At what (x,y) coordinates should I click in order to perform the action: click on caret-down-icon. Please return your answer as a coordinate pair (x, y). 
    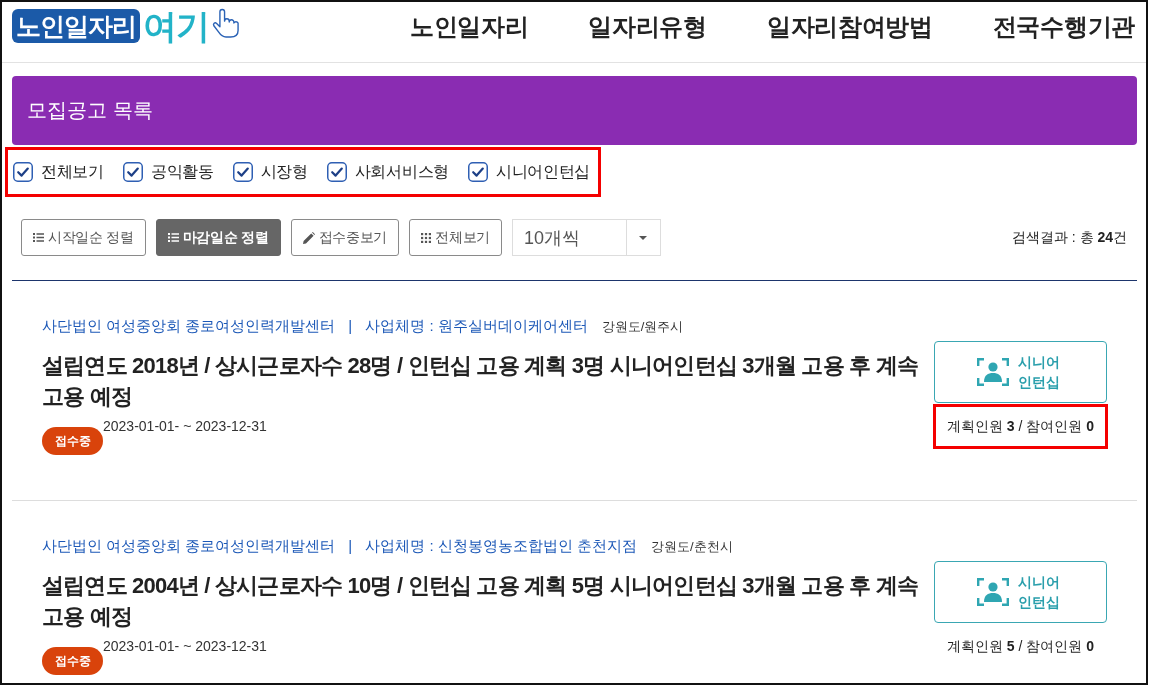
    Looking at the image, I should click on (643, 237).